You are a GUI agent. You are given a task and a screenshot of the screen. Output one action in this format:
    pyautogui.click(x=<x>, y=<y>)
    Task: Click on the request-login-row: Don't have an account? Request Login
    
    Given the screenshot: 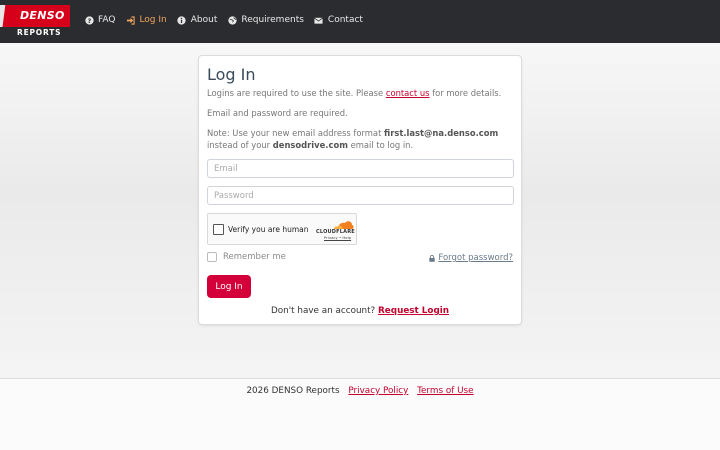 What is the action you would take?
    pyautogui.click(x=360, y=311)
    